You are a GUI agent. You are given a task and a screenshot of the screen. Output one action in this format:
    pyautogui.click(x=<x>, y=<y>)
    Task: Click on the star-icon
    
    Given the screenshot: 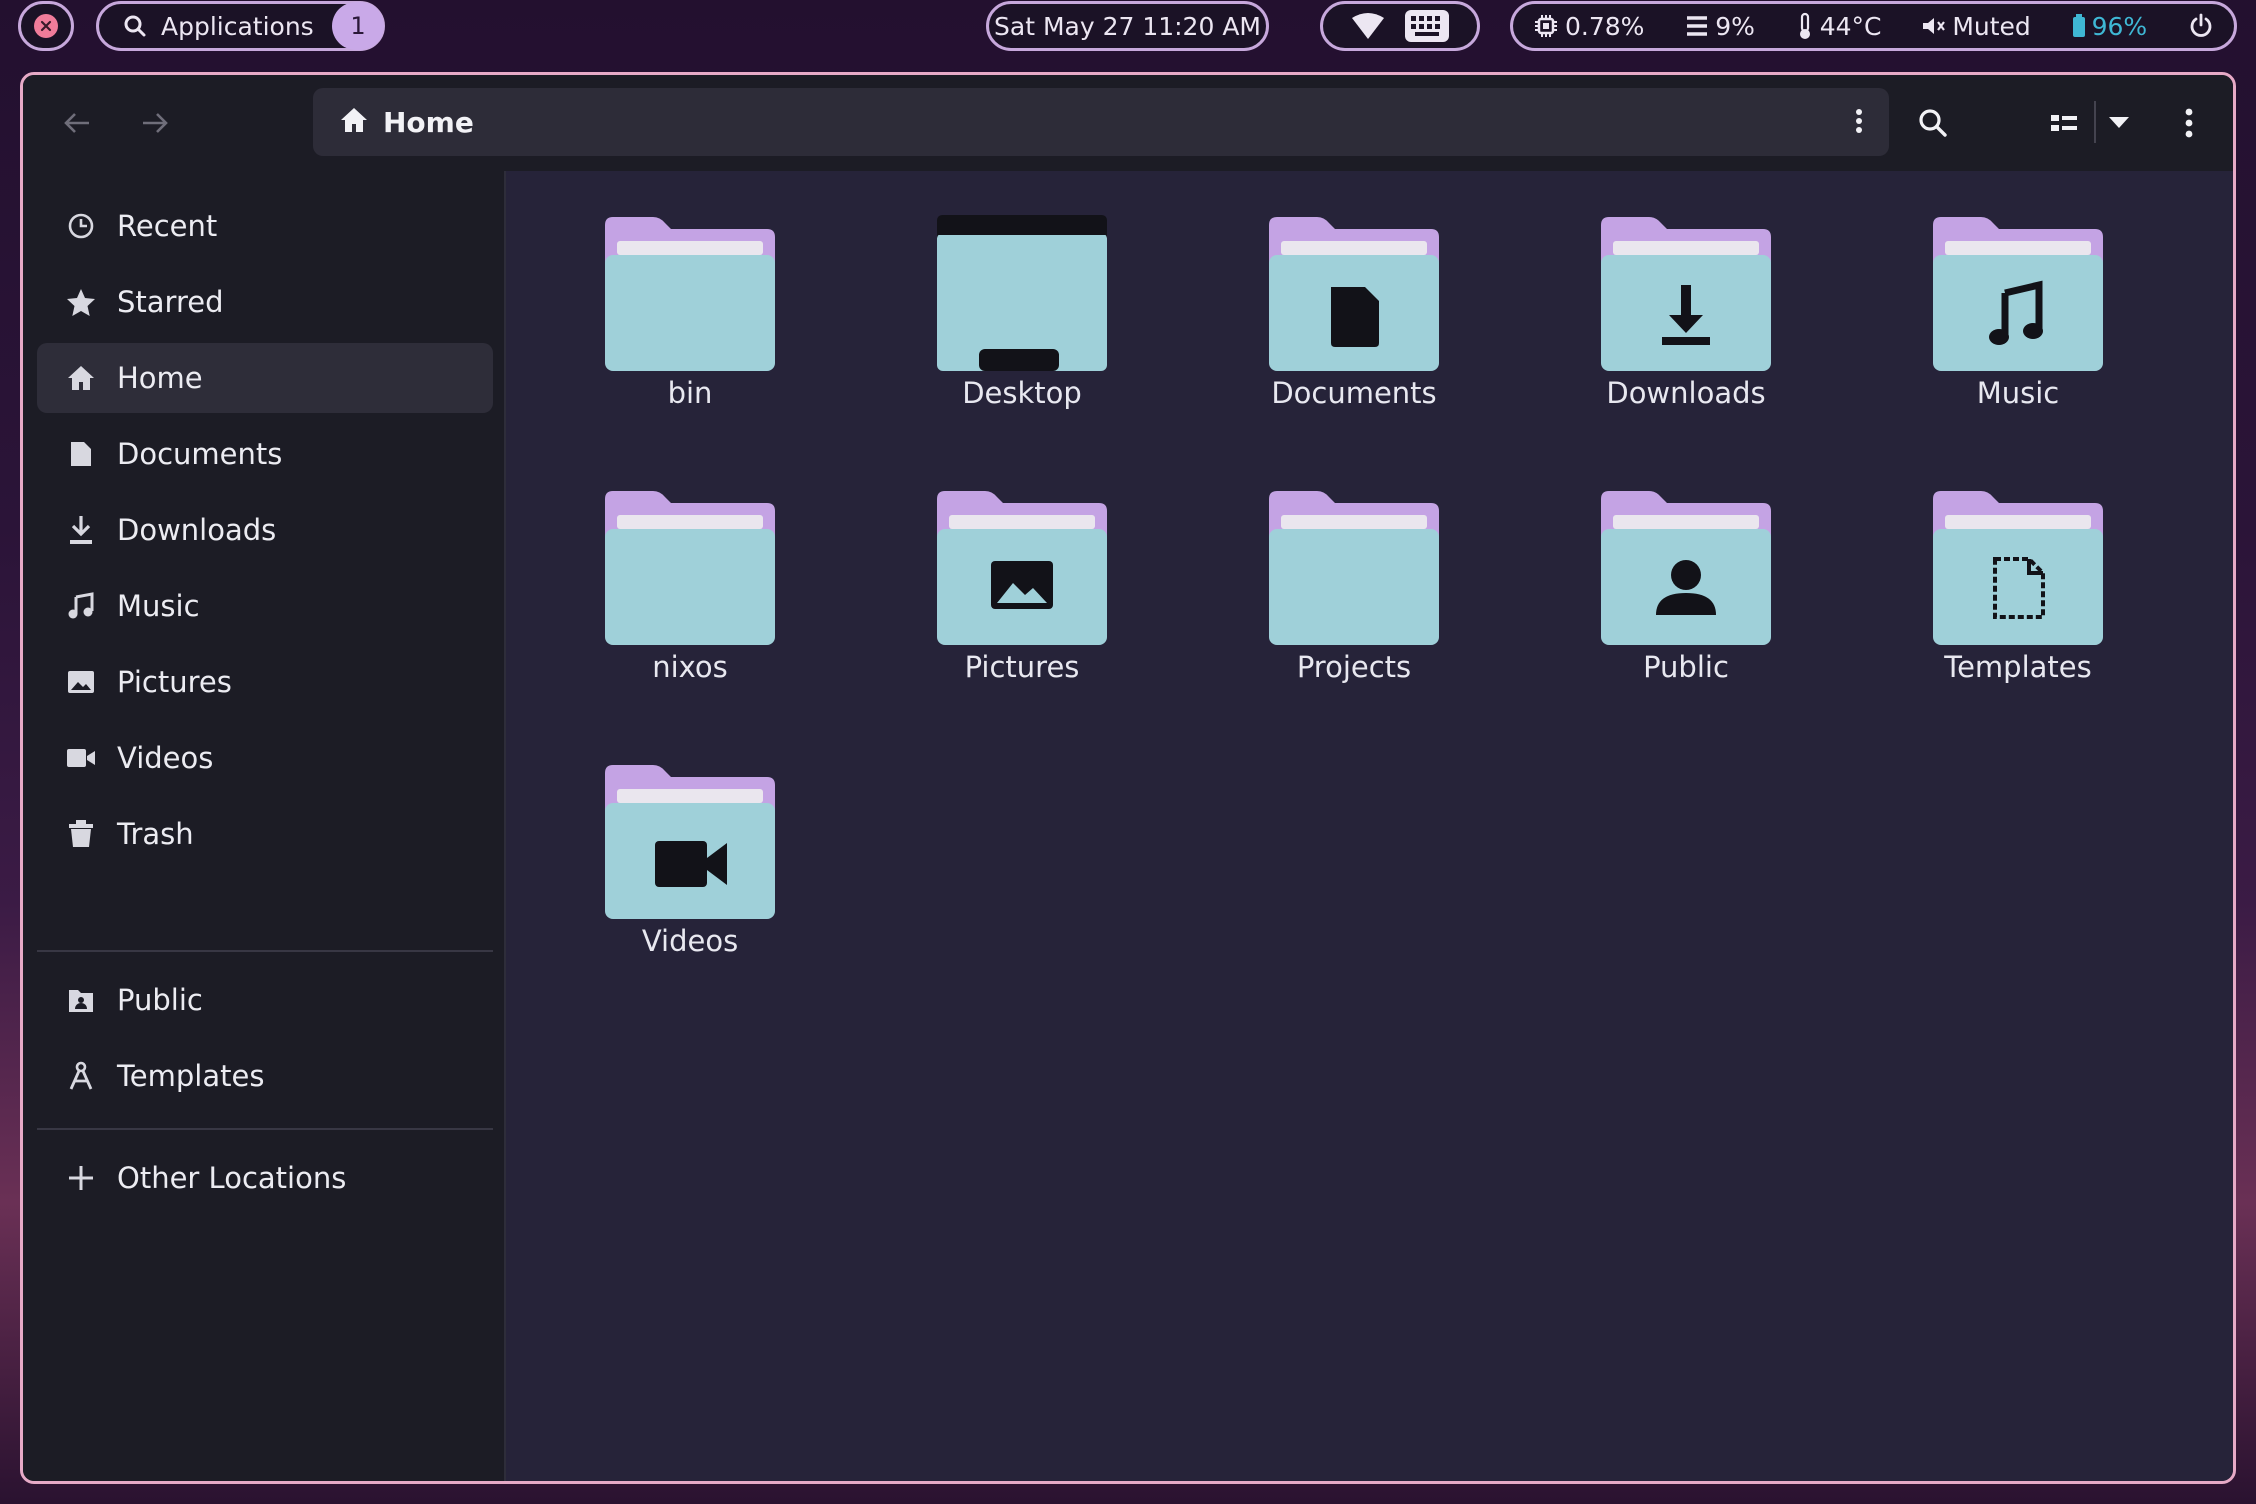 What is the action you would take?
    pyautogui.click(x=81, y=302)
    